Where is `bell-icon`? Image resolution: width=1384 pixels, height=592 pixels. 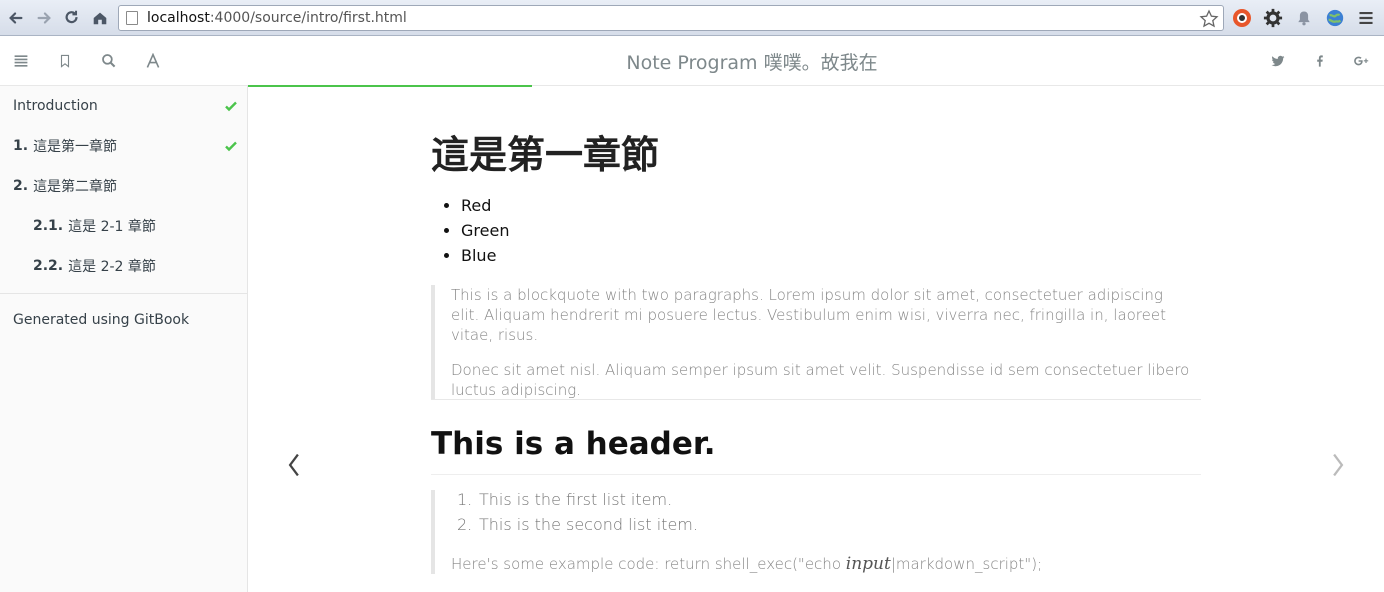 bell-icon is located at coordinates (1304, 18).